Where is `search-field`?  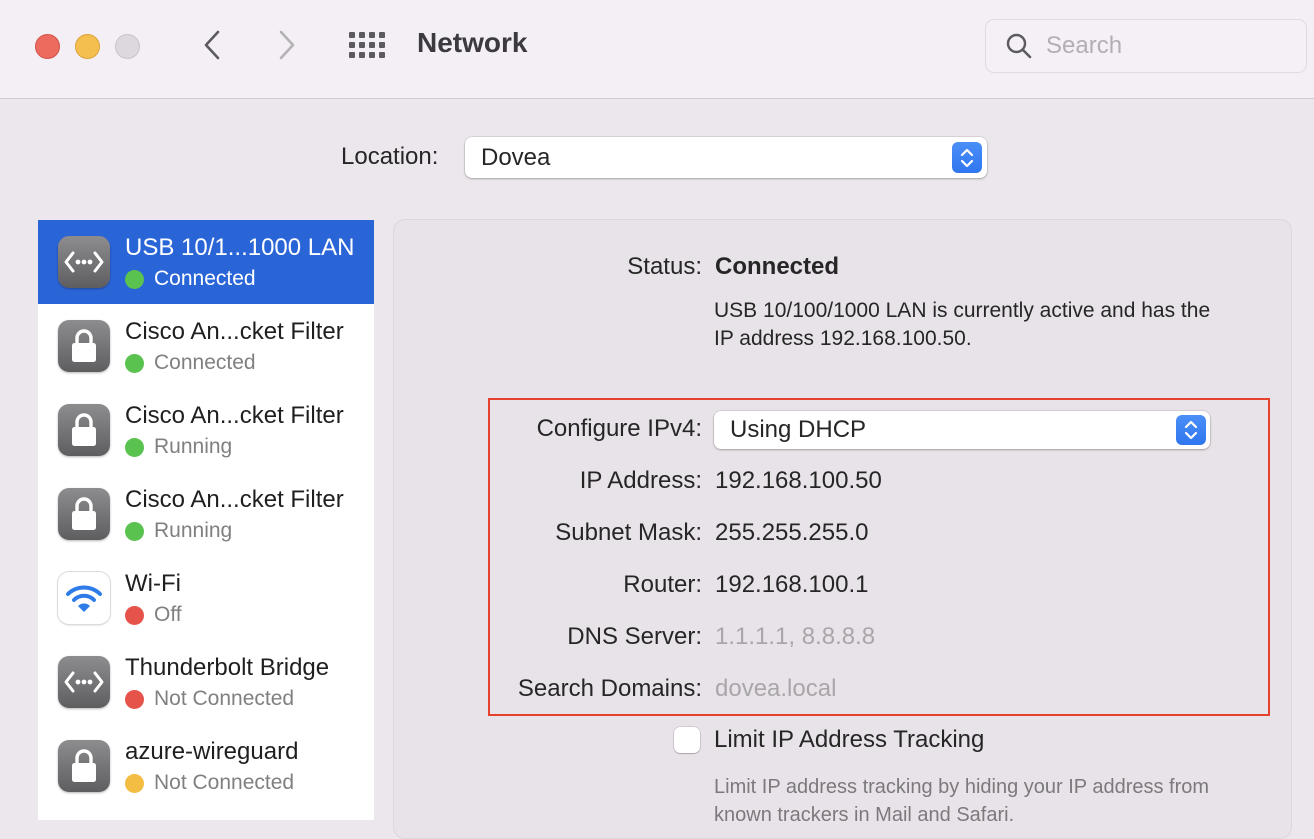 search-field is located at coordinates (1146, 46).